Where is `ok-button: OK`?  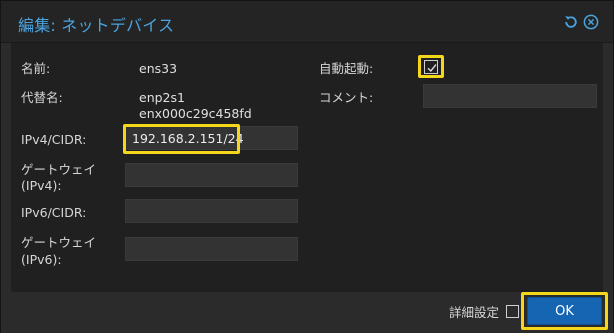 ok-button: OK is located at coordinates (564, 311).